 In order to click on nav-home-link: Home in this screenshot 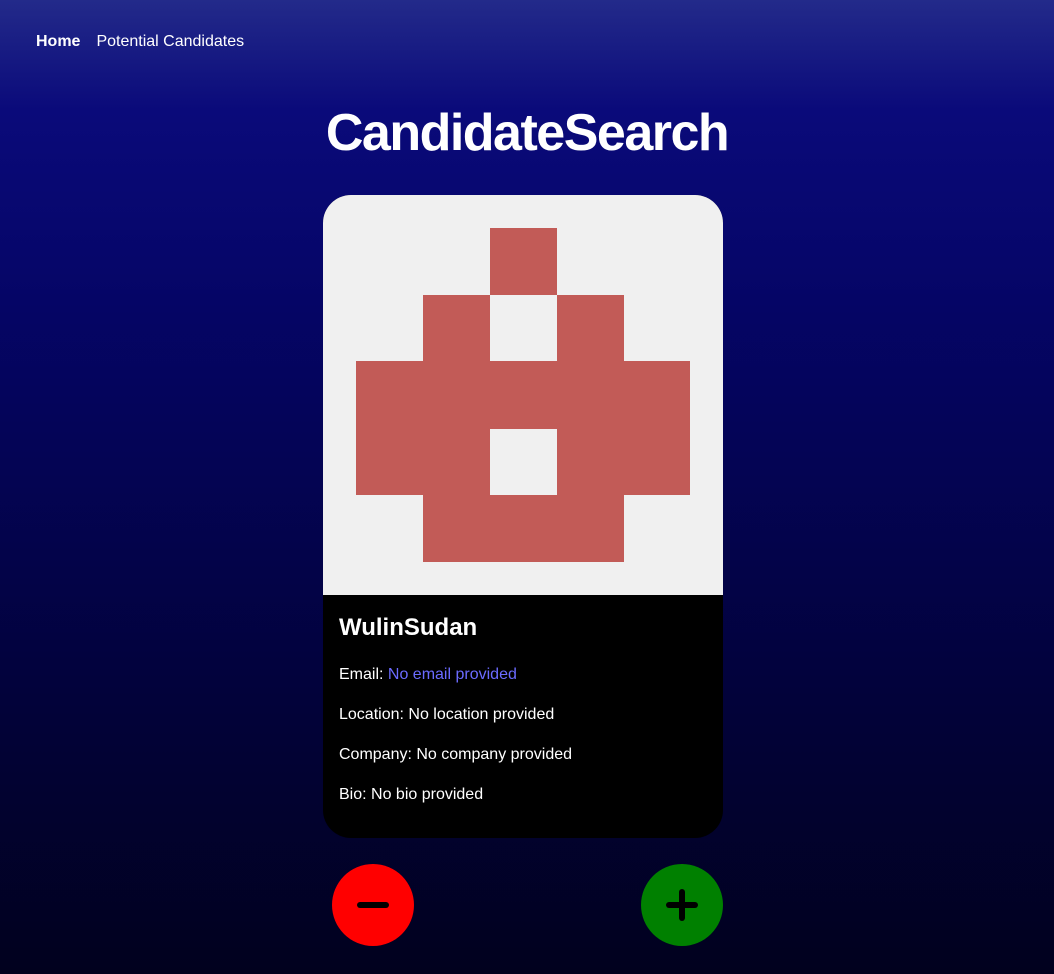, I will do `click(58, 42)`.